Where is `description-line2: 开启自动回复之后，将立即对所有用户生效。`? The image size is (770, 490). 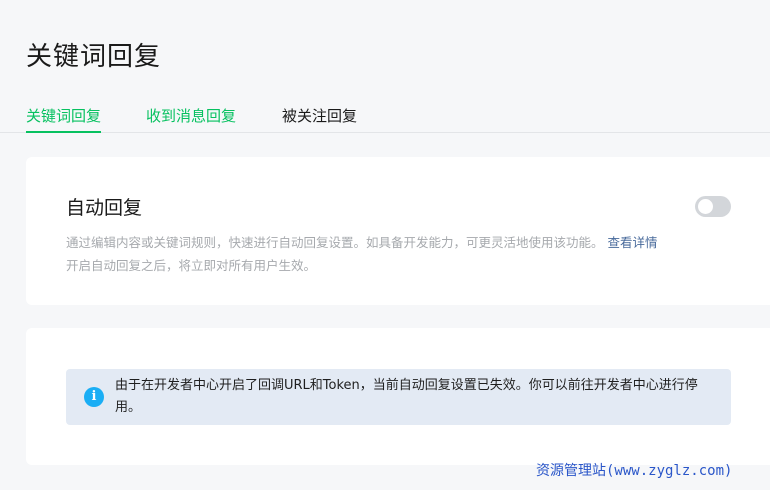
description-line2: 开启自动回复之后，将立即对所有用户生效。 is located at coordinates (191, 265).